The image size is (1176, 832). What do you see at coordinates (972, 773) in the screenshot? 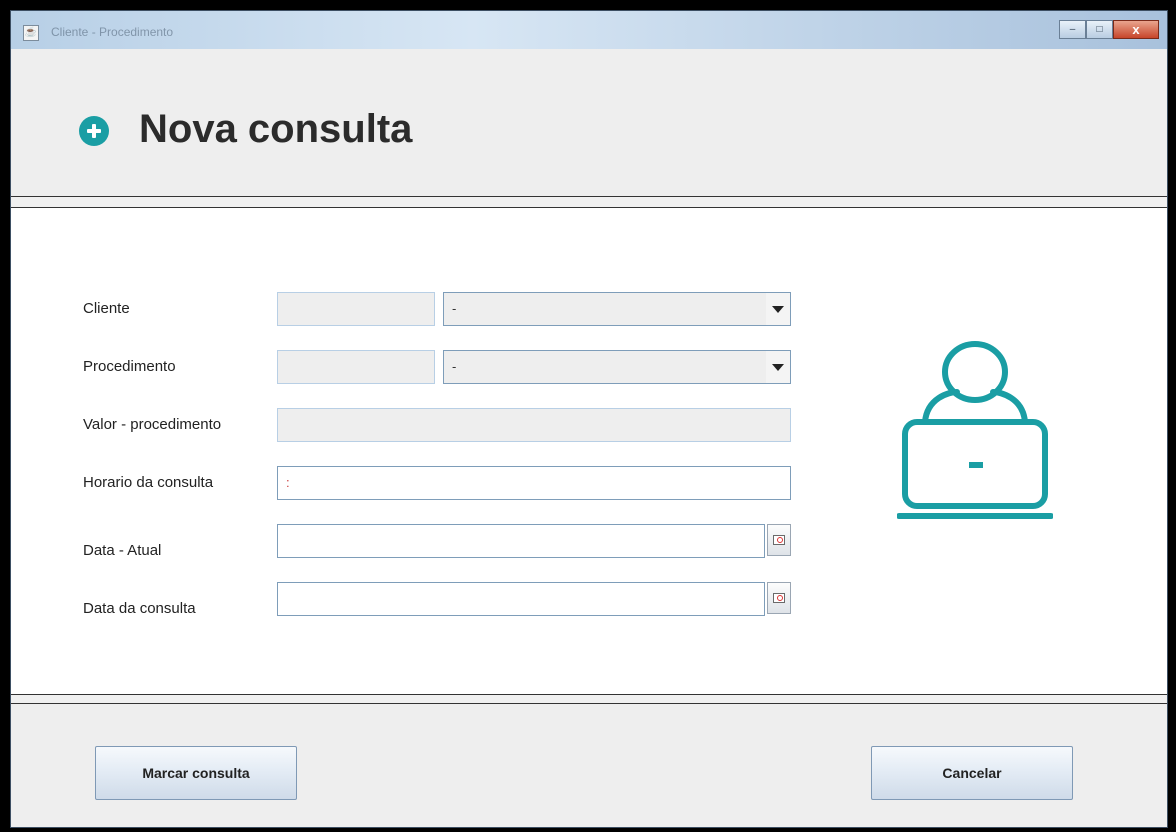
I see `cancel-button: Cancelar` at bounding box center [972, 773].